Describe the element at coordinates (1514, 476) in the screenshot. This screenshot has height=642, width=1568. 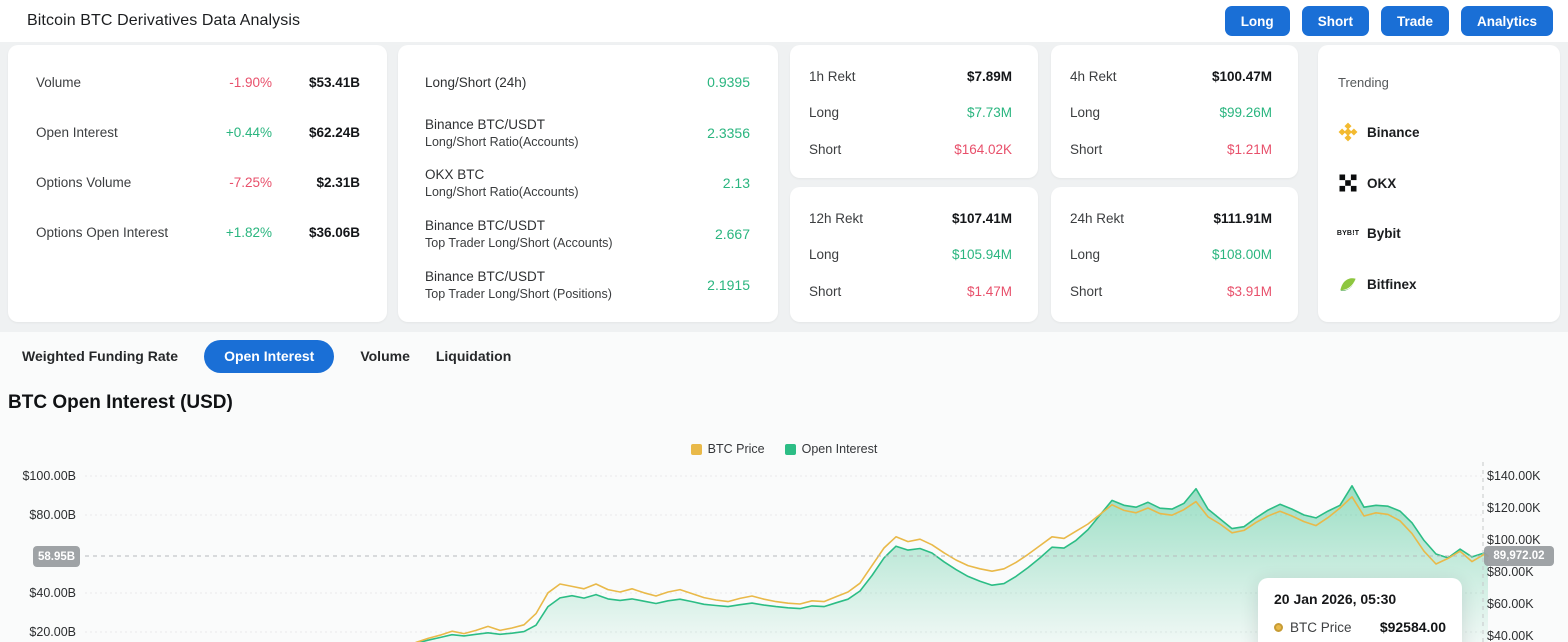
I see `axis-tick-label: $140.00K` at that location.